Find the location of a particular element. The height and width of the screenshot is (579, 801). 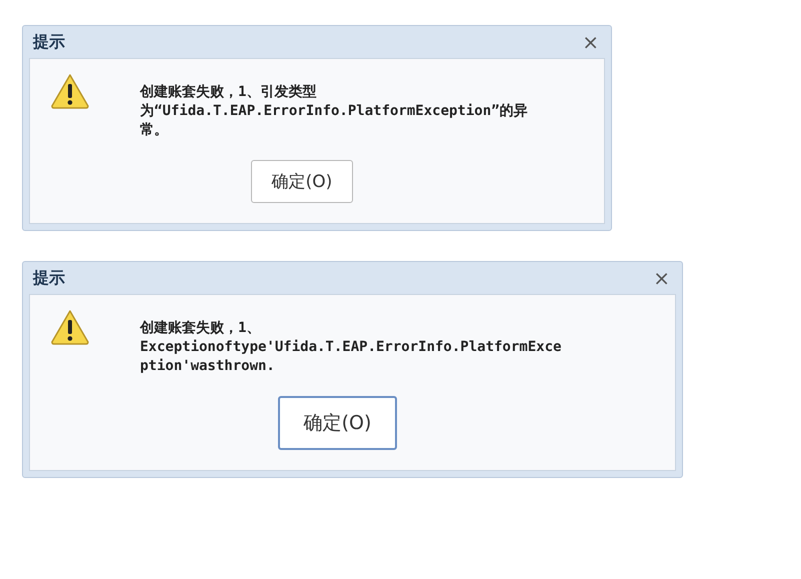

message-text: 为“Ufida.T.EAP.ErrorInfo.PlatformException”的异 is located at coordinates (334, 111).